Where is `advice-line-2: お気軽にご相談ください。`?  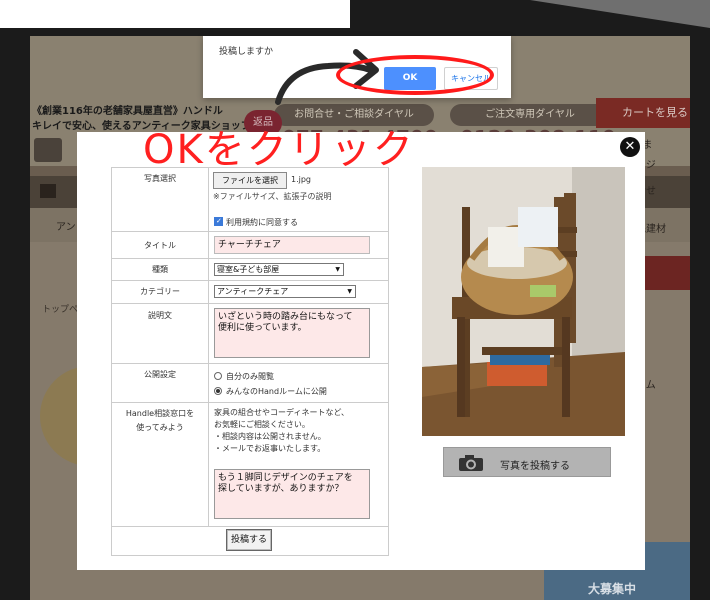 advice-line-2: お気軽にご相談ください。 is located at coordinates (262, 424).